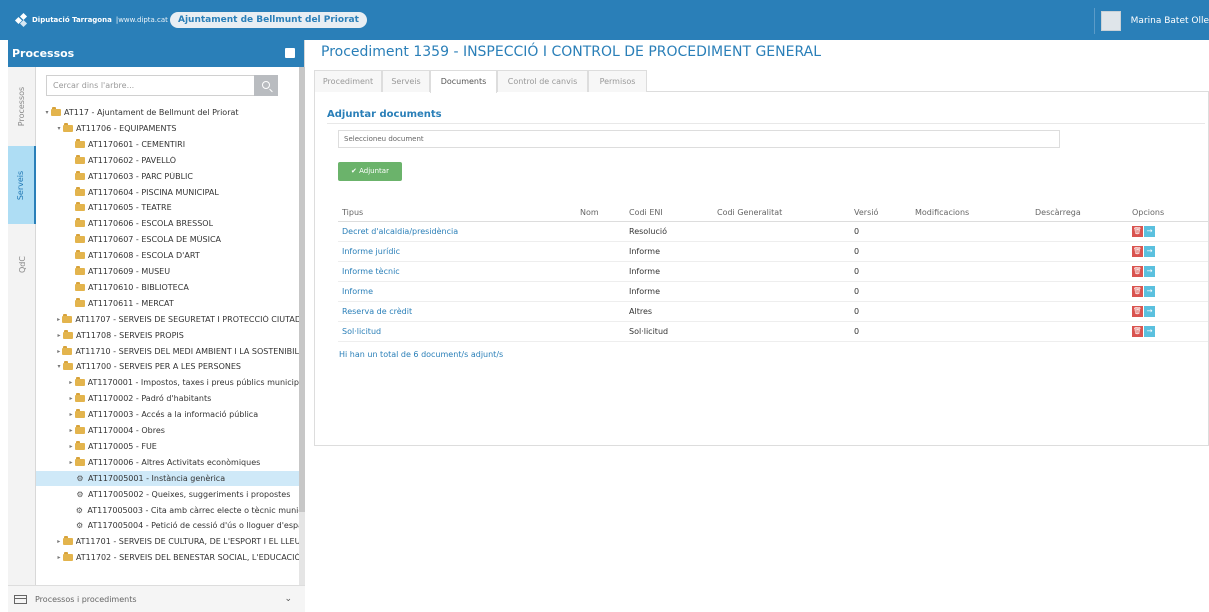  Describe the element at coordinates (1148, 212) in the screenshot. I see `column-opcions: Opcions` at that location.